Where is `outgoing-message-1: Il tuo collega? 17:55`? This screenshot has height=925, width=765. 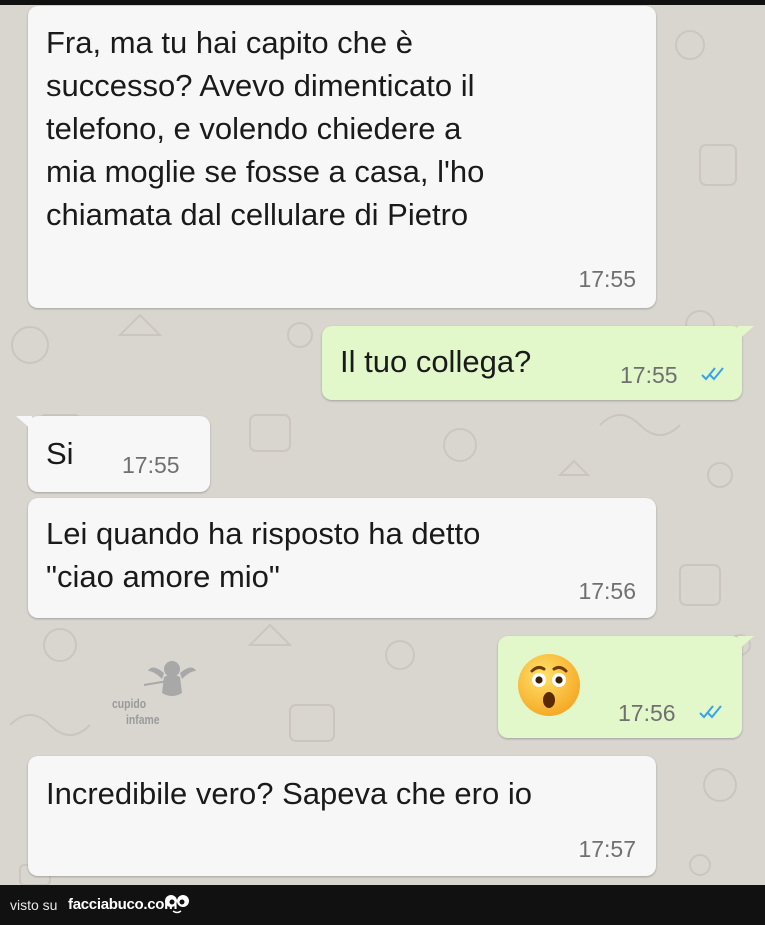
outgoing-message-1: Il tuo collega? 17:55 is located at coordinates (538, 363).